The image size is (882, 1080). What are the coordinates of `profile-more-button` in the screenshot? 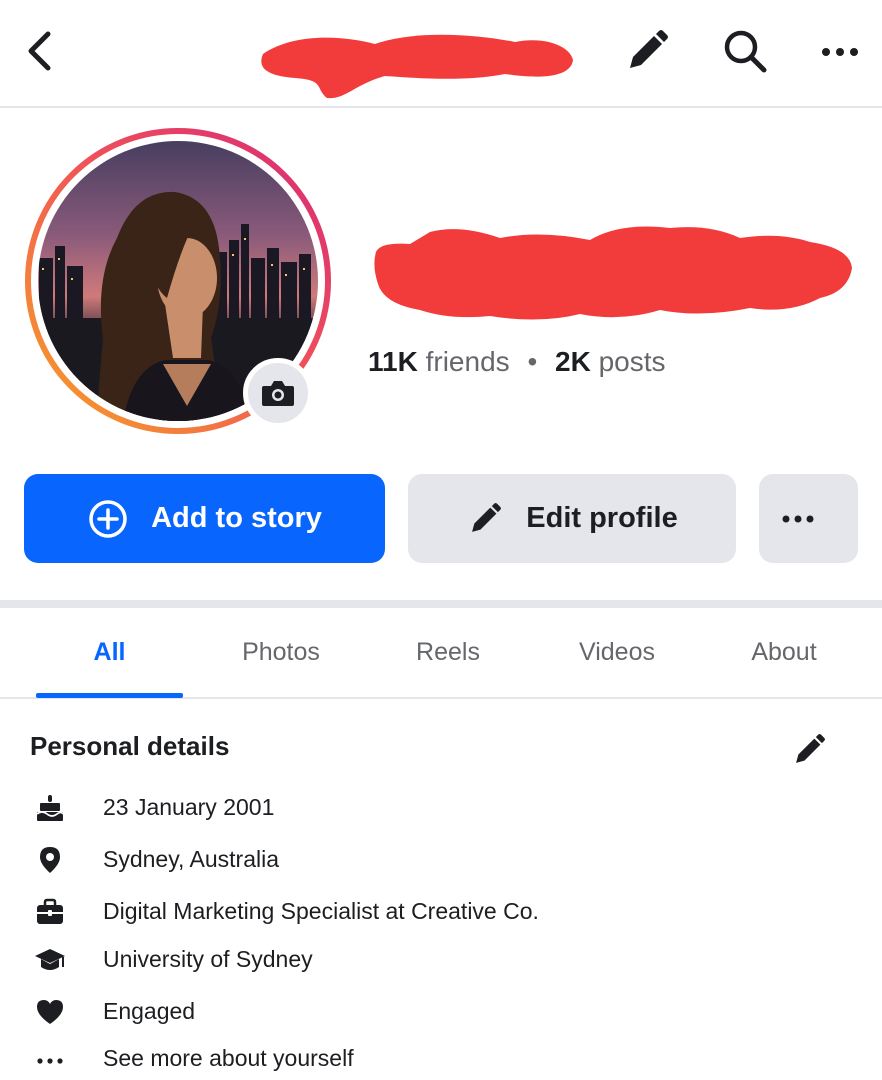 It's located at (808, 518).